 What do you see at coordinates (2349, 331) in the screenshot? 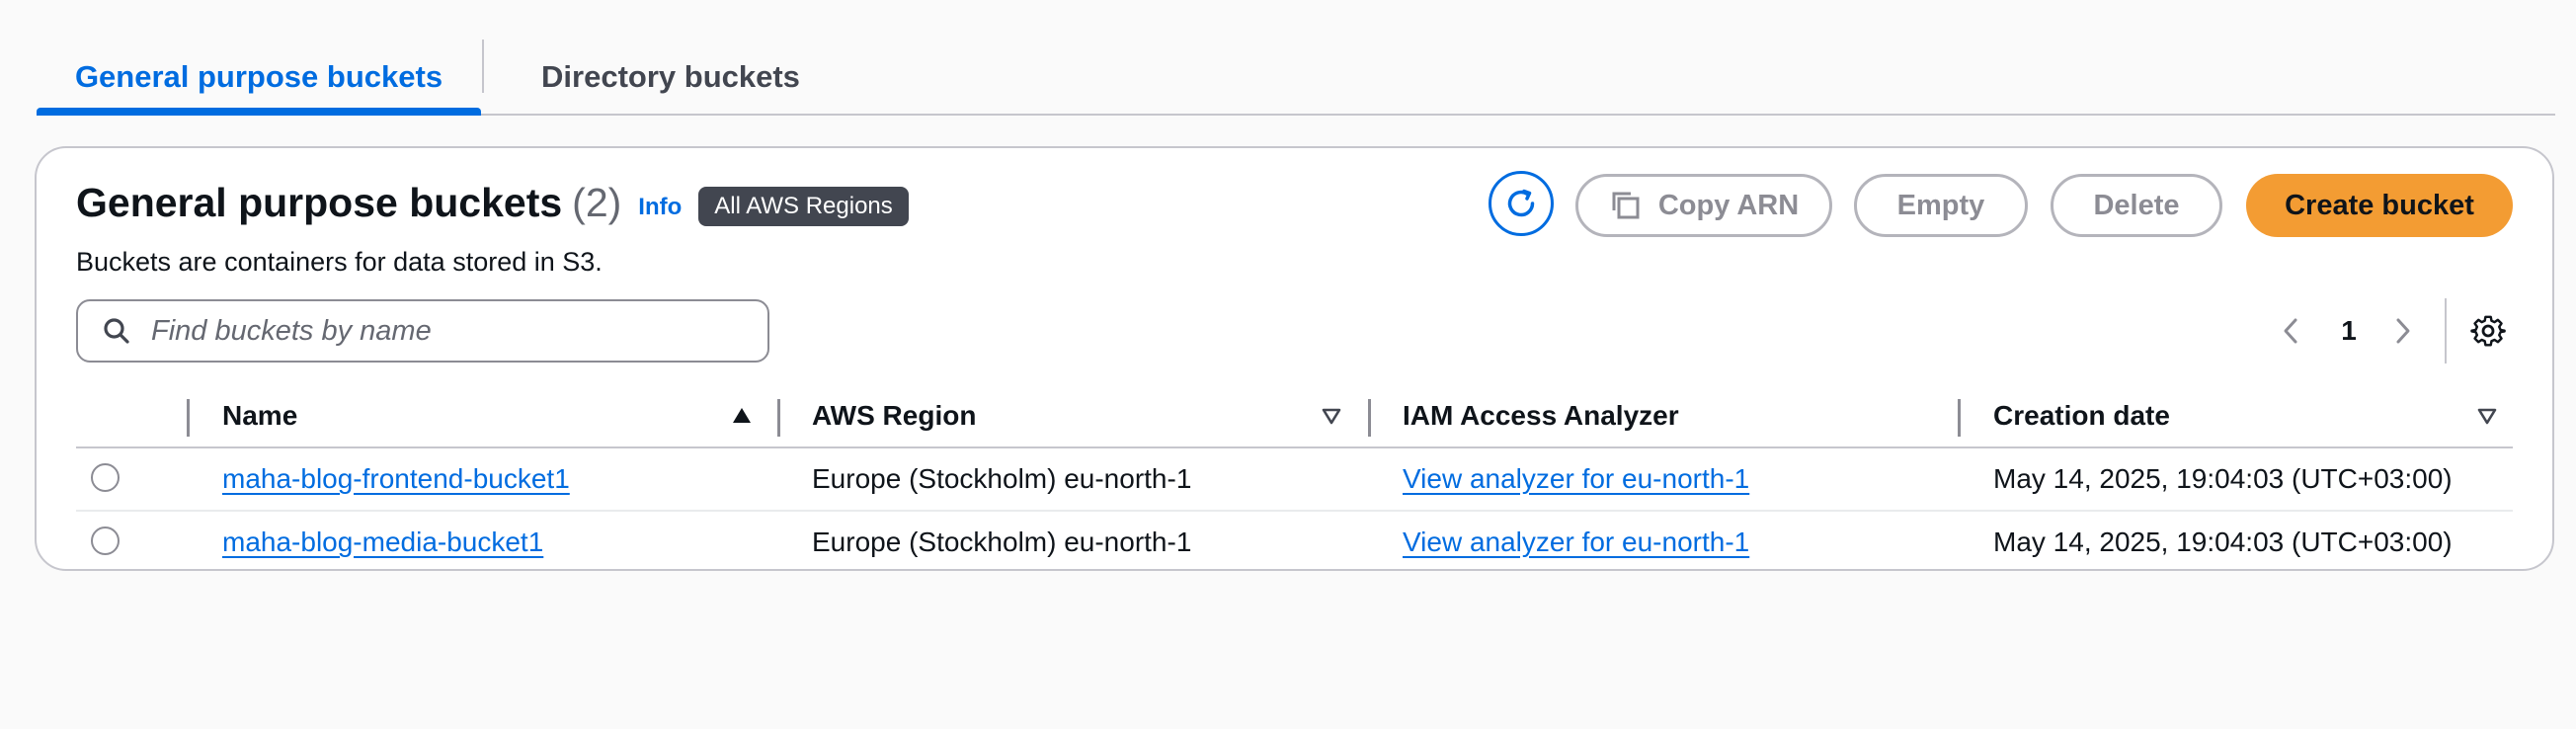
I see `pagination-page-number: 1` at bounding box center [2349, 331].